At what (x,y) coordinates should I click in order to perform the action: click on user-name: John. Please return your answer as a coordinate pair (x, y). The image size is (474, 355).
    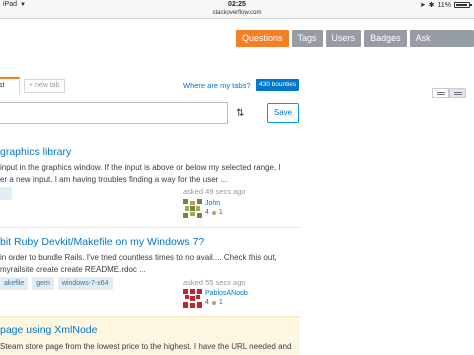
    Looking at the image, I should click on (214, 203).